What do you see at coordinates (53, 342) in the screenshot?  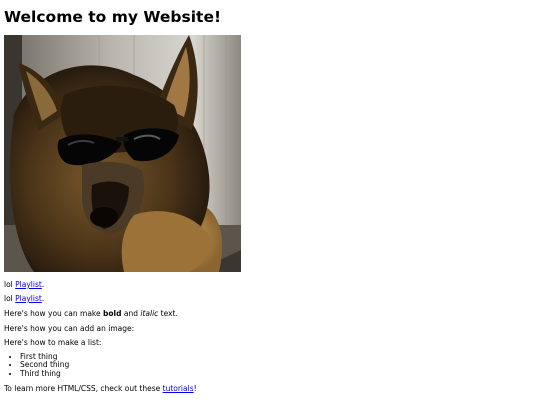 I see `list-intro-paragraph: Here's how to make a list:` at bounding box center [53, 342].